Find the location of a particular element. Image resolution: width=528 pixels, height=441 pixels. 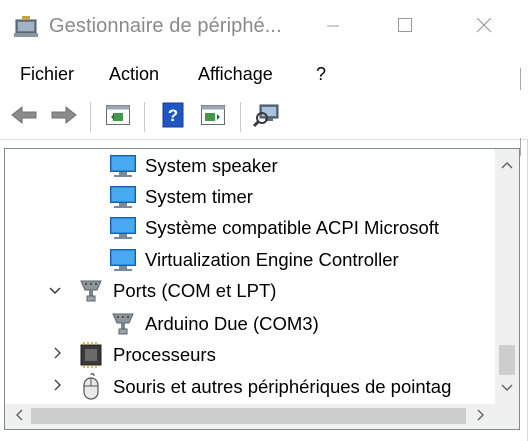

tree-item-acpi: Système compatible ACPI Microsoft is located at coordinates (274, 227).